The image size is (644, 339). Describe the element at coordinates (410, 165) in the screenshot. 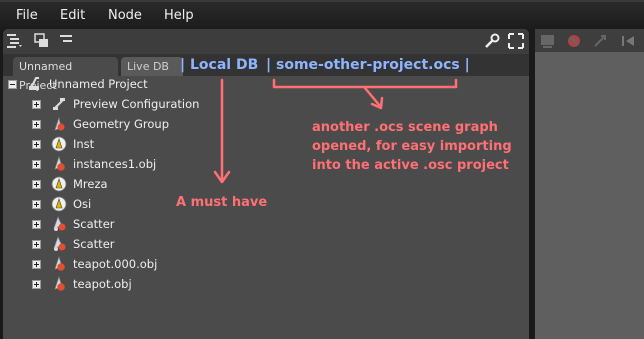

I see `note-line-3: into the active .osc project` at that location.